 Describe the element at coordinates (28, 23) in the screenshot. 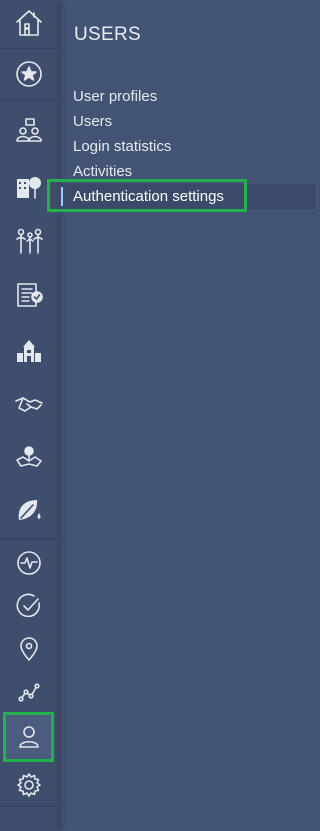

I see `home-icon` at that location.